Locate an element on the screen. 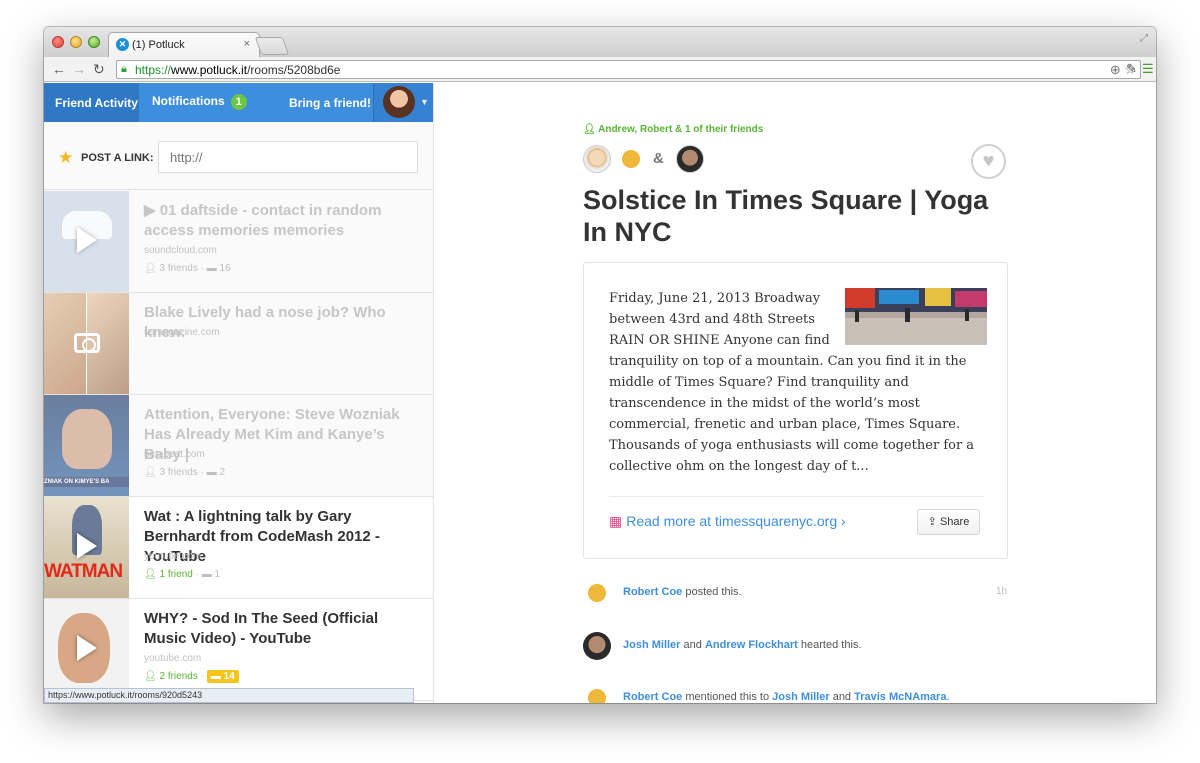  activity-verb: . is located at coordinates (948, 697).